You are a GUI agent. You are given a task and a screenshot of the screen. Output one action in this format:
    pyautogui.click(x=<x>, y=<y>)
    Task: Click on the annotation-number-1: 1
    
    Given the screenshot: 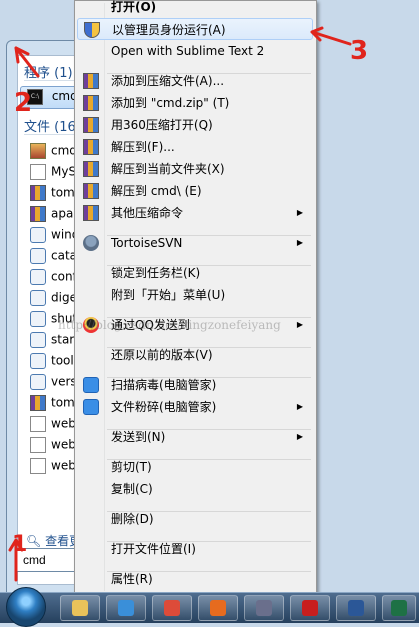 What is the action you would take?
    pyautogui.click(x=20, y=544)
    